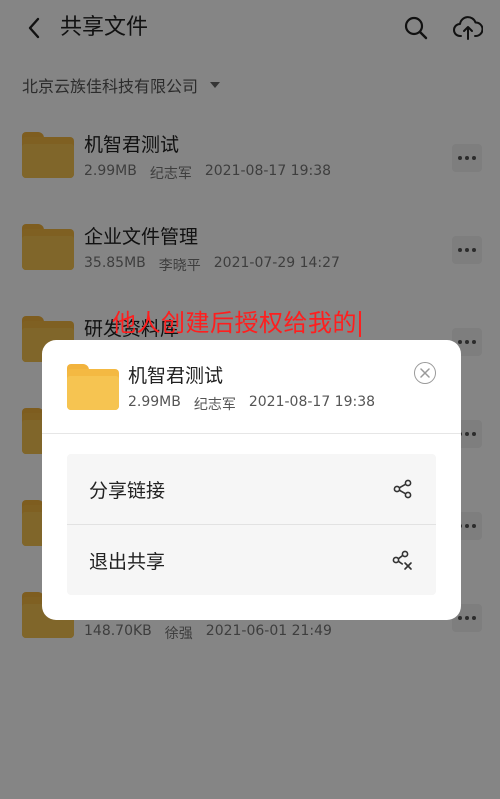 The width and height of the screenshot is (500, 799). Describe the element at coordinates (234, 323) in the screenshot. I see `annotation-caption-text: 他人创建后授权给我的` at that location.